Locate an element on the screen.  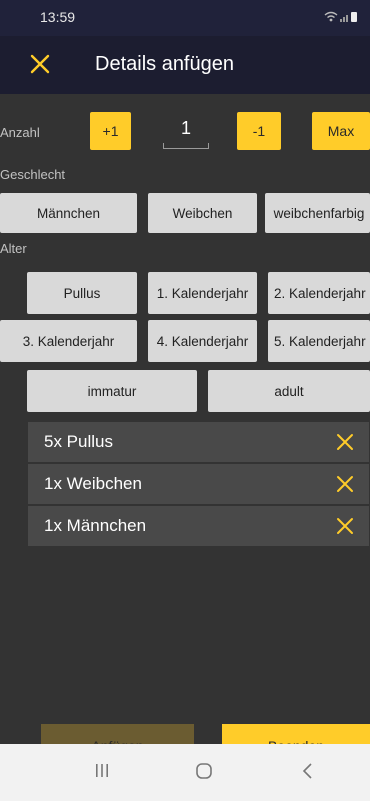
list-item-text: 1x Weibchen is located at coordinates (93, 483).